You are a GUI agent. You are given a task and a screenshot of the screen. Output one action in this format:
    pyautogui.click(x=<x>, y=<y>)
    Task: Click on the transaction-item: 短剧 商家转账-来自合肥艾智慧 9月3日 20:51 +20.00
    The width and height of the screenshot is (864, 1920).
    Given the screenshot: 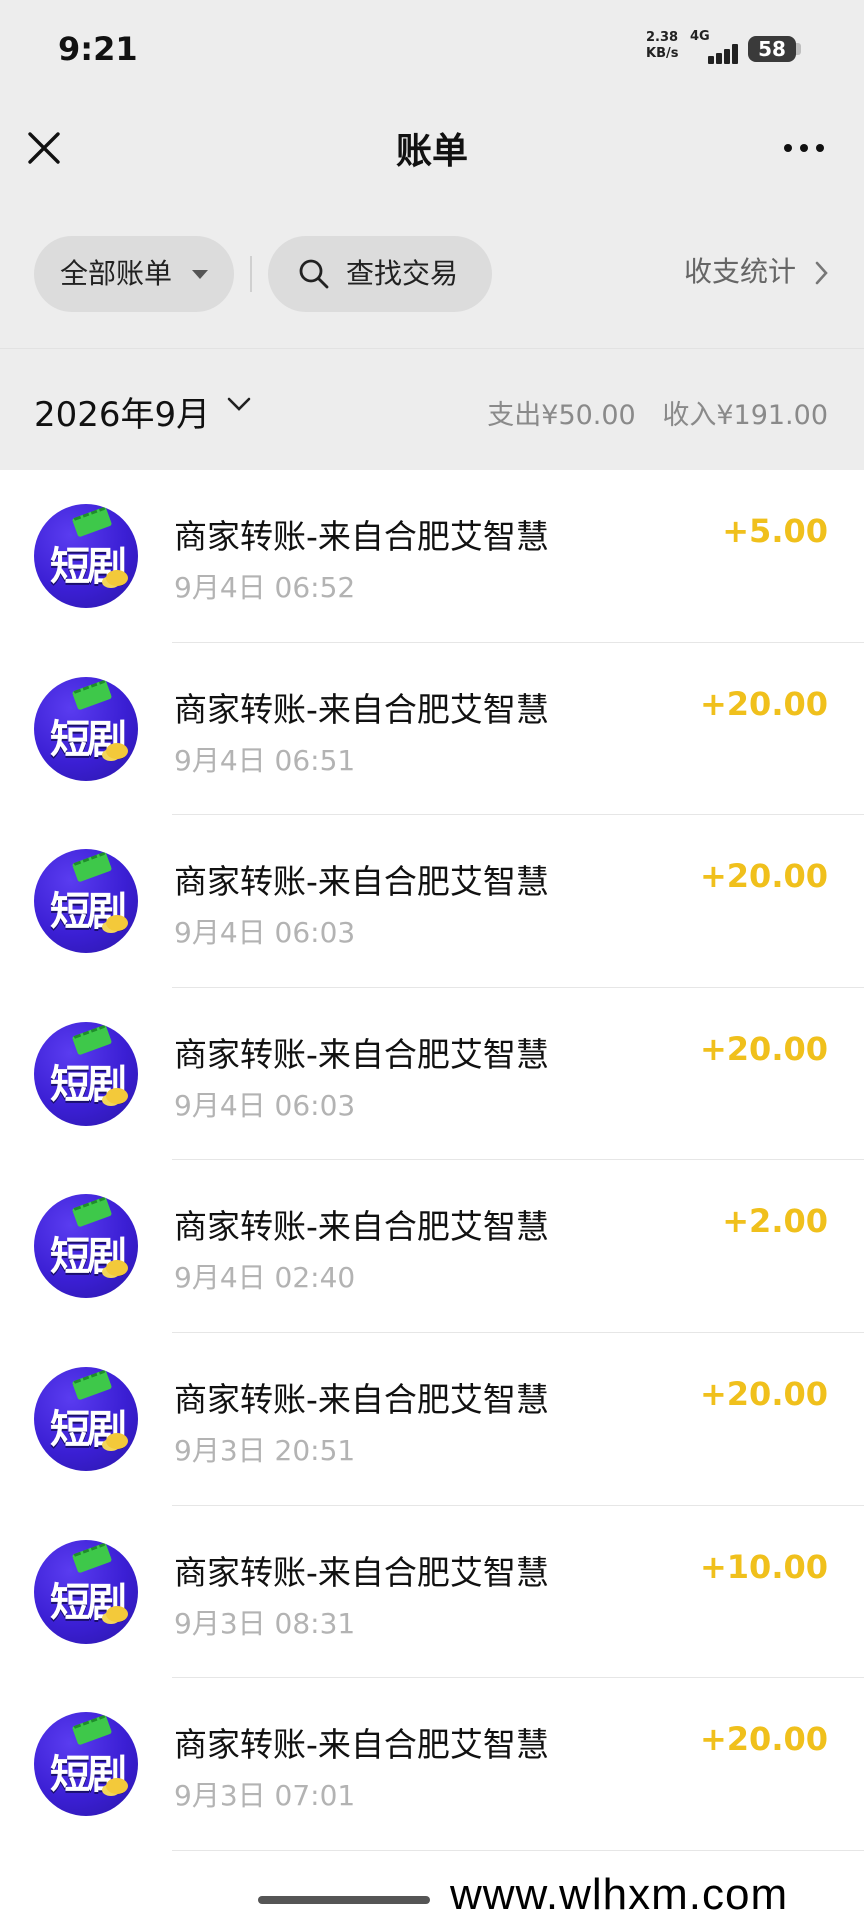 What is the action you would take?
    pyautogui.click(x=432, y=1419)
    